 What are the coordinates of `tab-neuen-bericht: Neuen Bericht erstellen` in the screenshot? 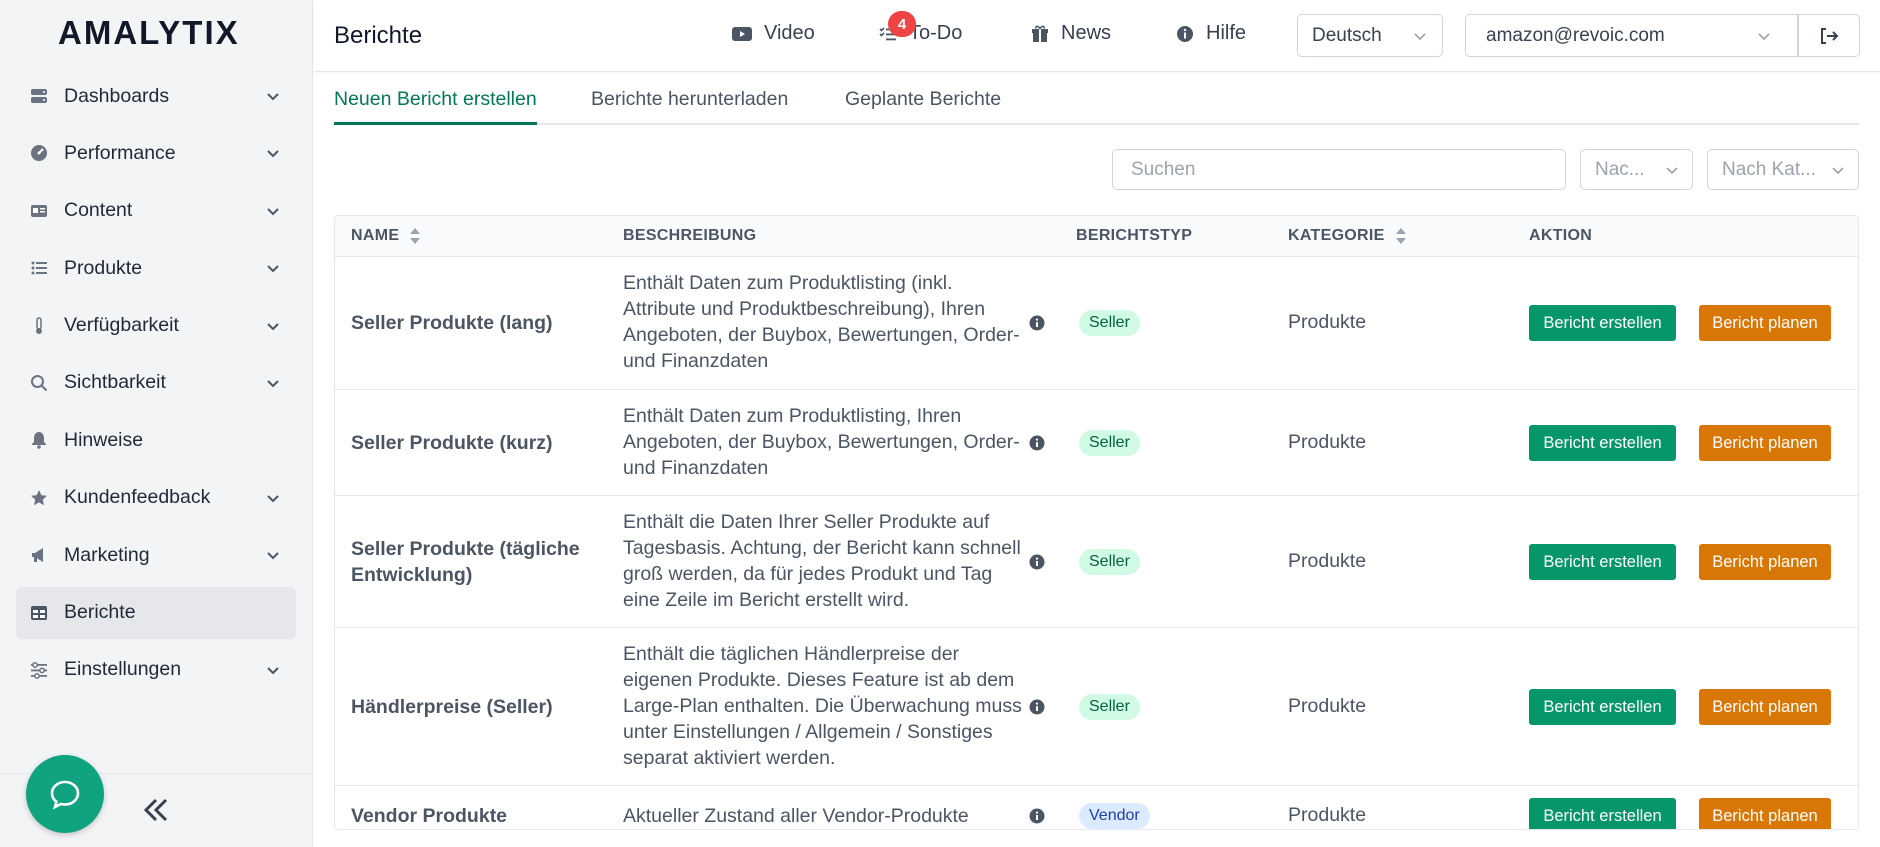 It's located at (435, 106).